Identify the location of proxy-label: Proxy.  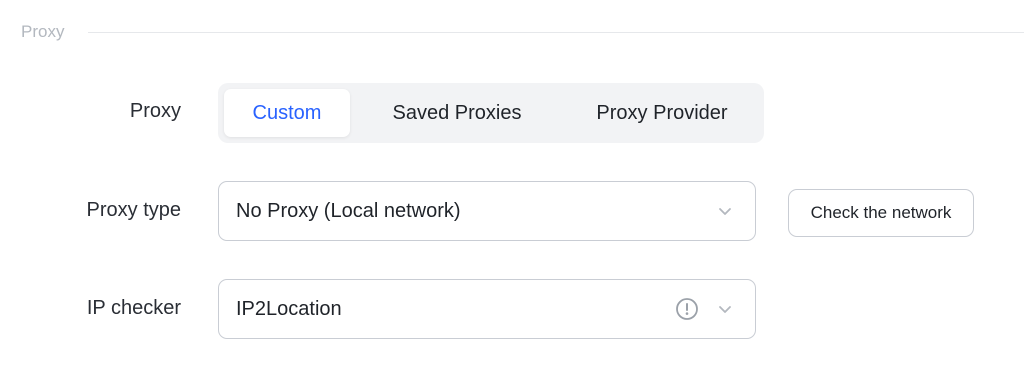
(155, 111).